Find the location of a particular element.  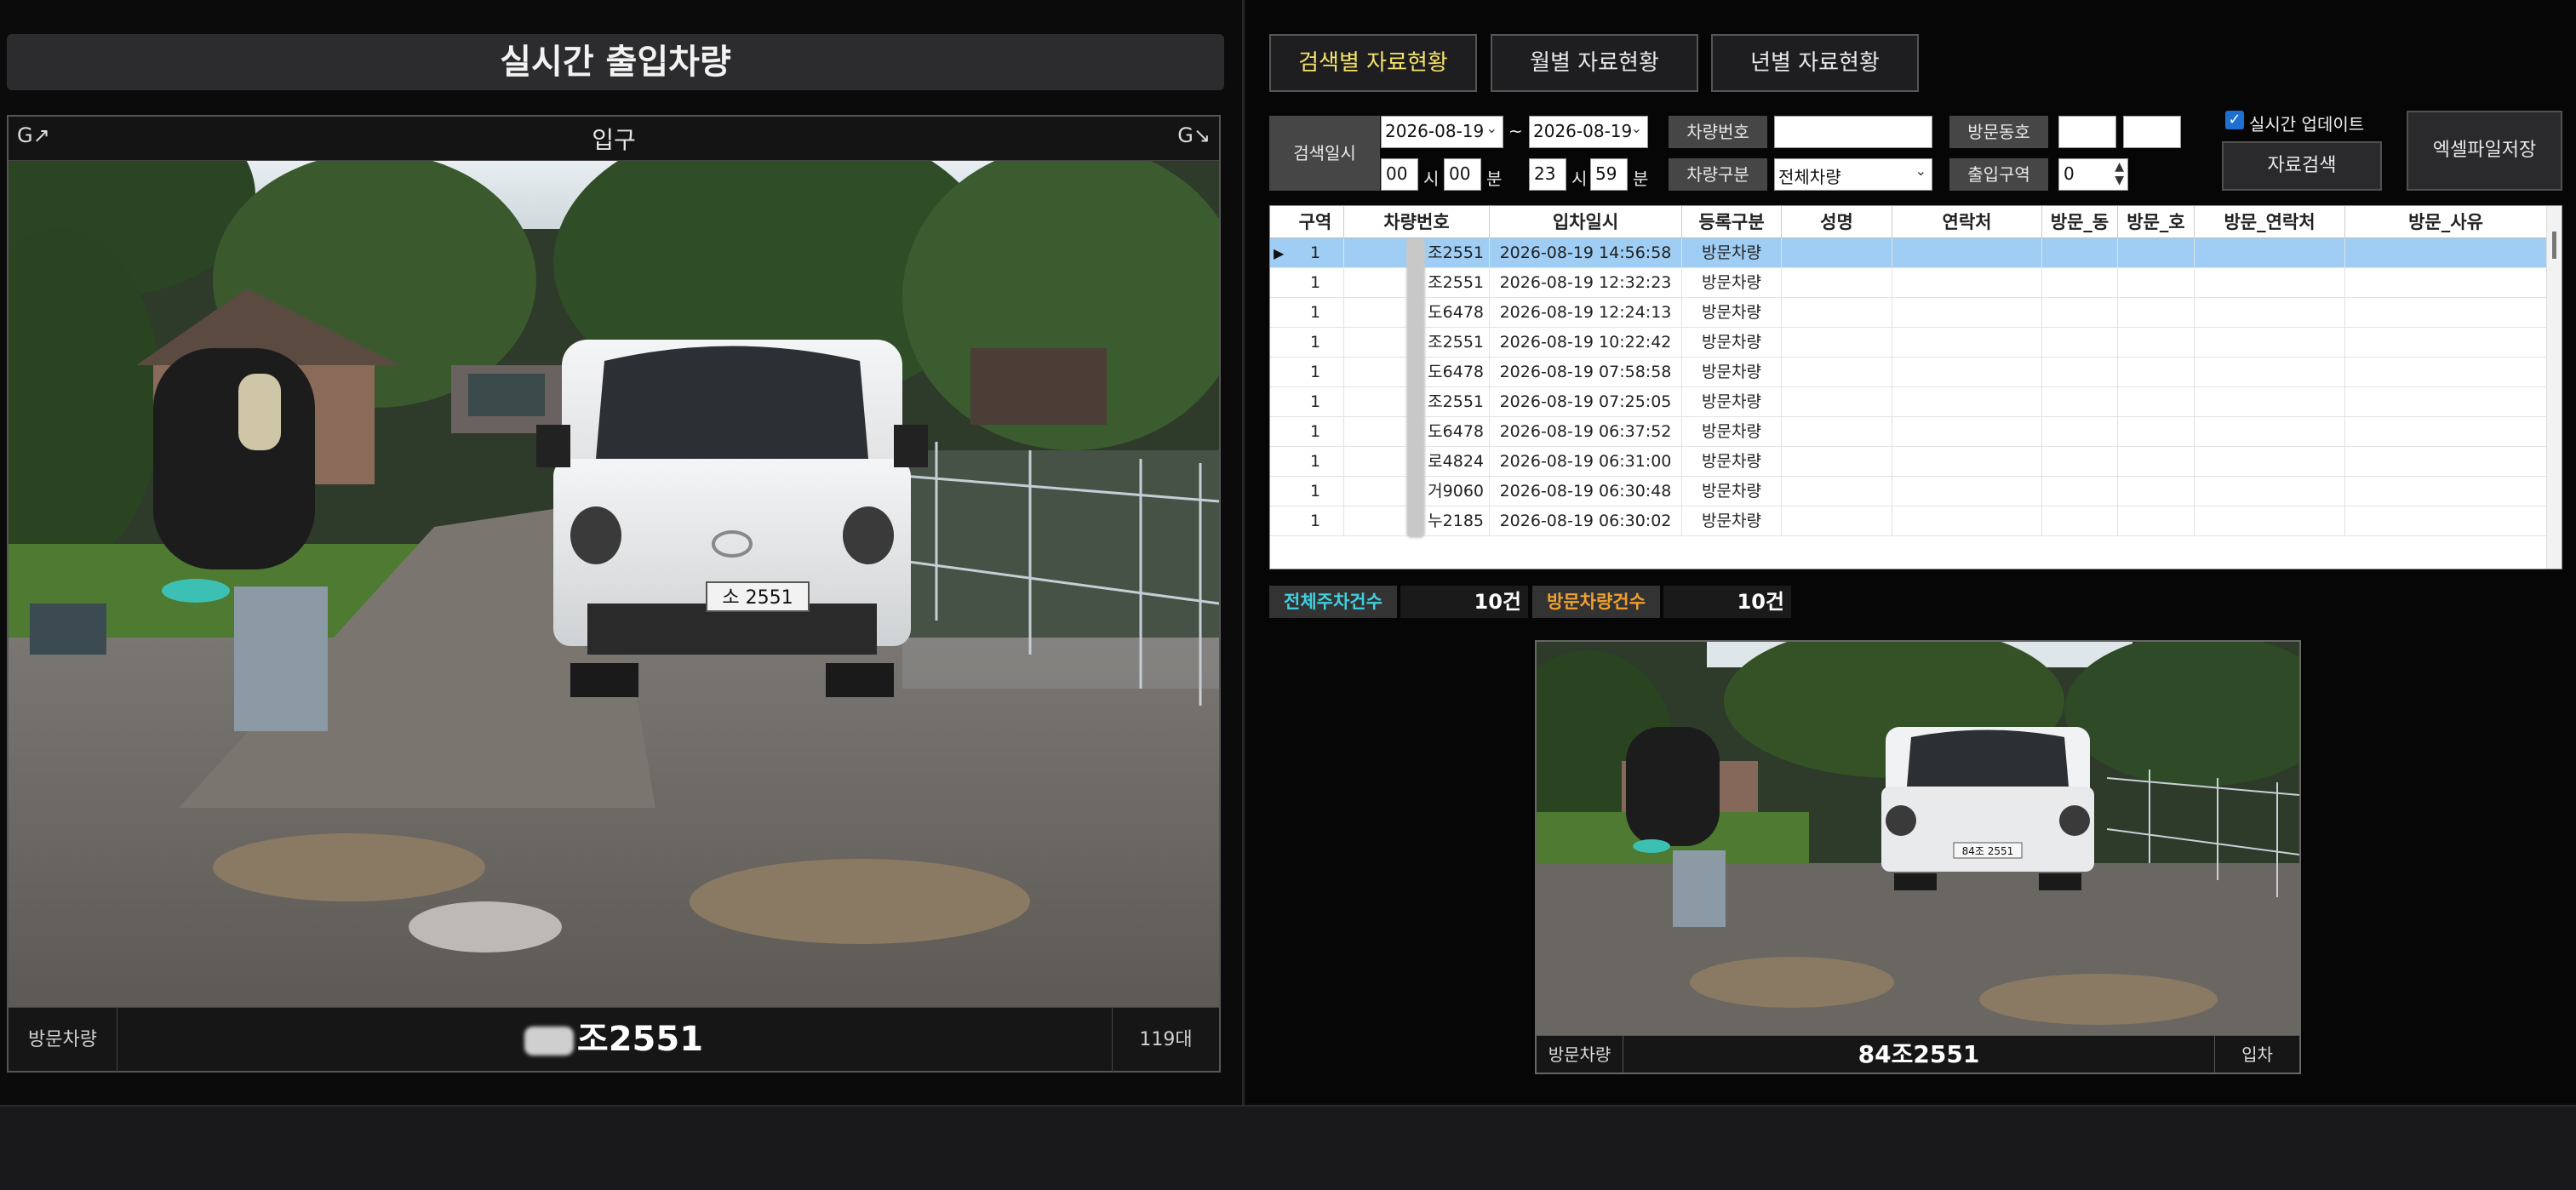

visit-ho-input is located at coordinates (2152, 132).